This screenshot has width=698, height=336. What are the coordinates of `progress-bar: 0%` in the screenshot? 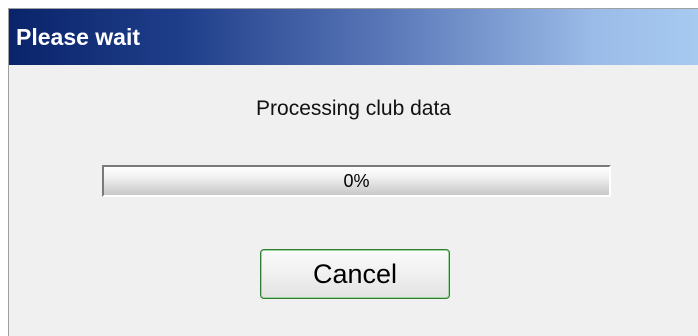 It's located at (356, 181).